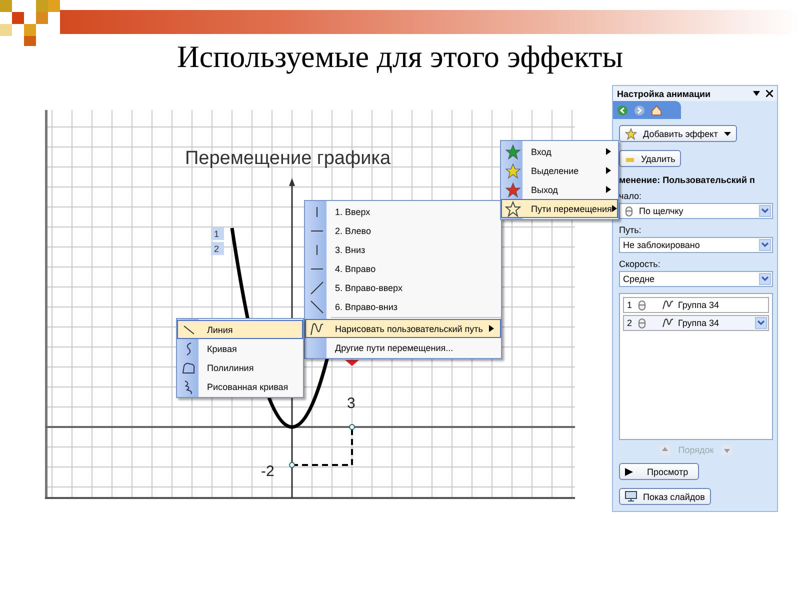 The width and height of the screenshot is (800, 600). Describe the element at coordinates (267, 471) in the screenshot. I see `axis-label: -2` at that location.